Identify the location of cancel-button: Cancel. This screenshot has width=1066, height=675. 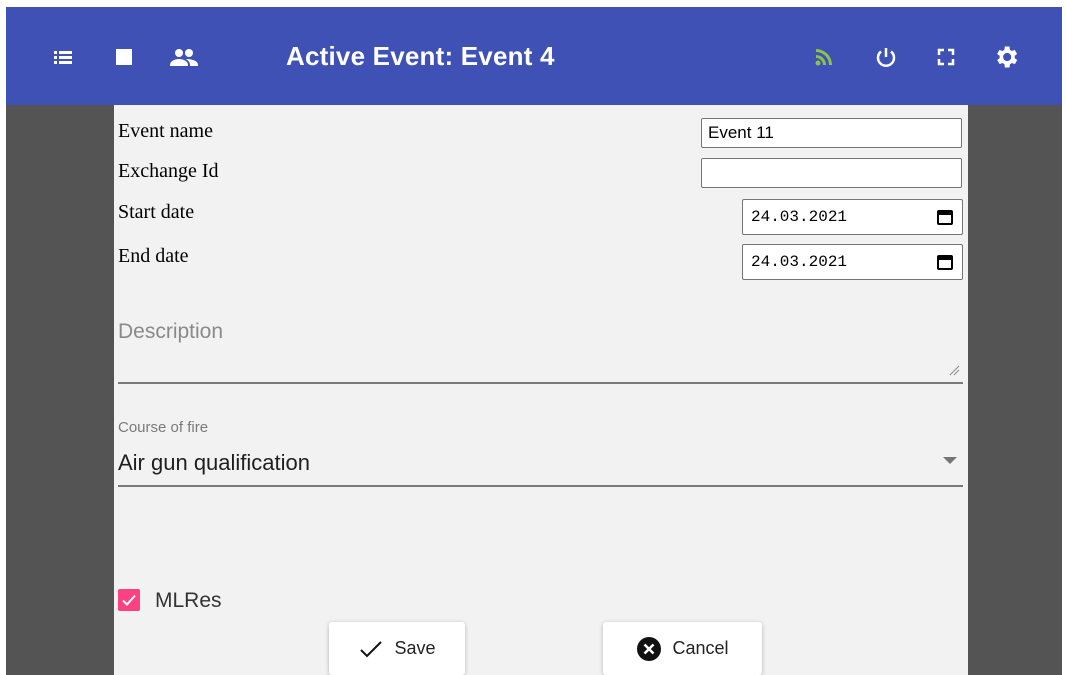
(682, 648).